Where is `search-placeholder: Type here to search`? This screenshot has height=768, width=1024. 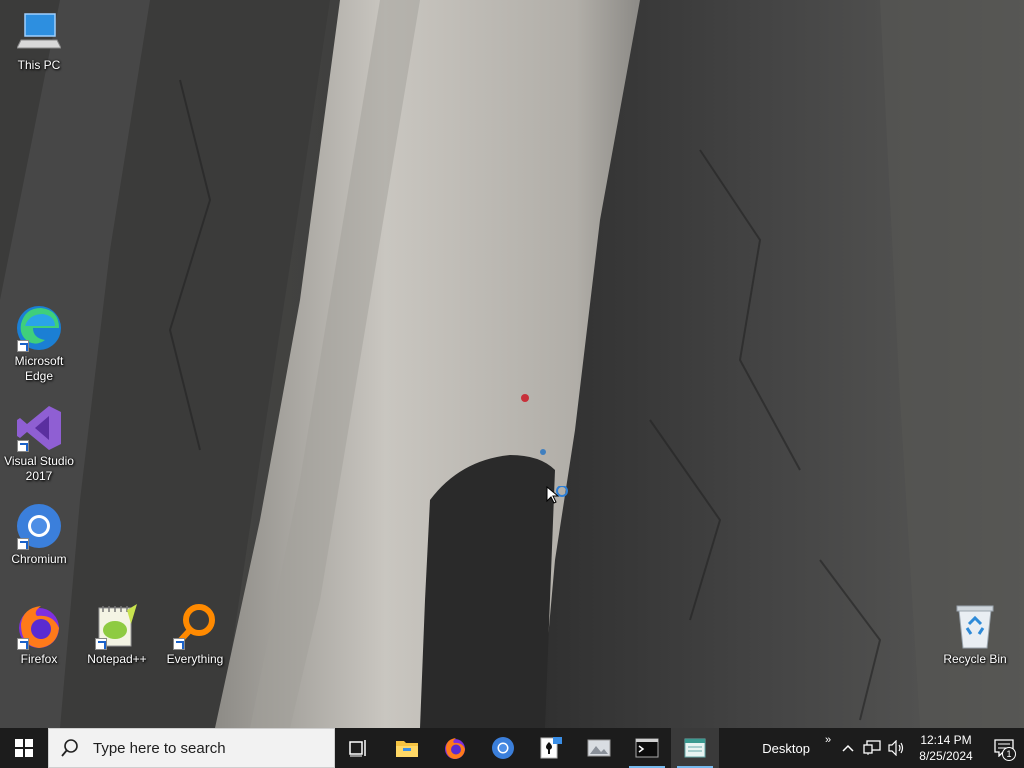 search-placeholder: Type here to search is located at coordinates (159, 748).